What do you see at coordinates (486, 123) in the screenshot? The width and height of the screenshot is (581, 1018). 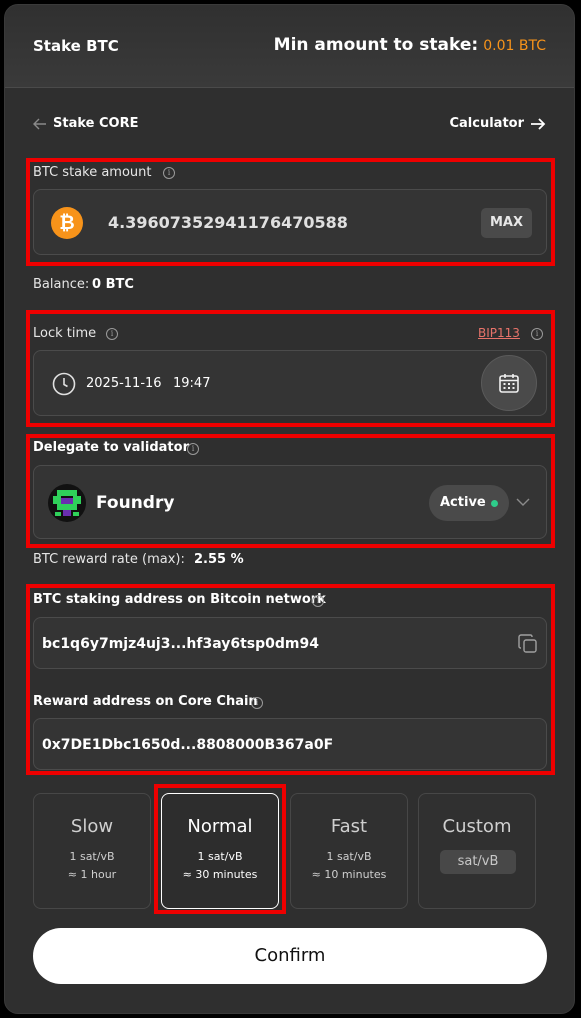 I see `calculator-label: Calculator` at bounding box center [486, 123].